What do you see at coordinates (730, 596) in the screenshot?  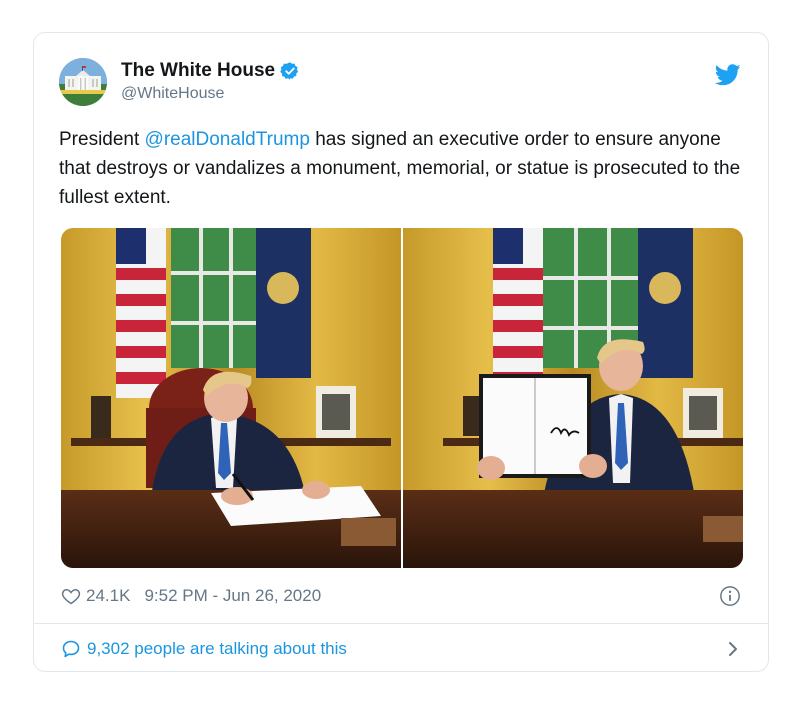 I see `info-icon` at bounding box center [730, 596].